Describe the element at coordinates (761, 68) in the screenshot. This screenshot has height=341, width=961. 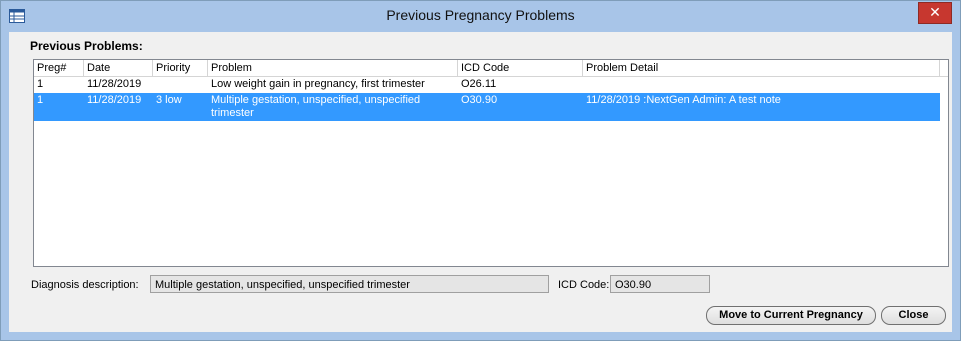
I see `column-header-problem-detail: Problem Detail` at that location.